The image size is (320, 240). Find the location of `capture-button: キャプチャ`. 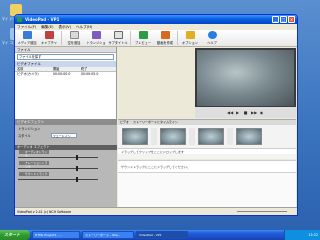

capture-button: キャプチャ is located at coordinates (49, 38).